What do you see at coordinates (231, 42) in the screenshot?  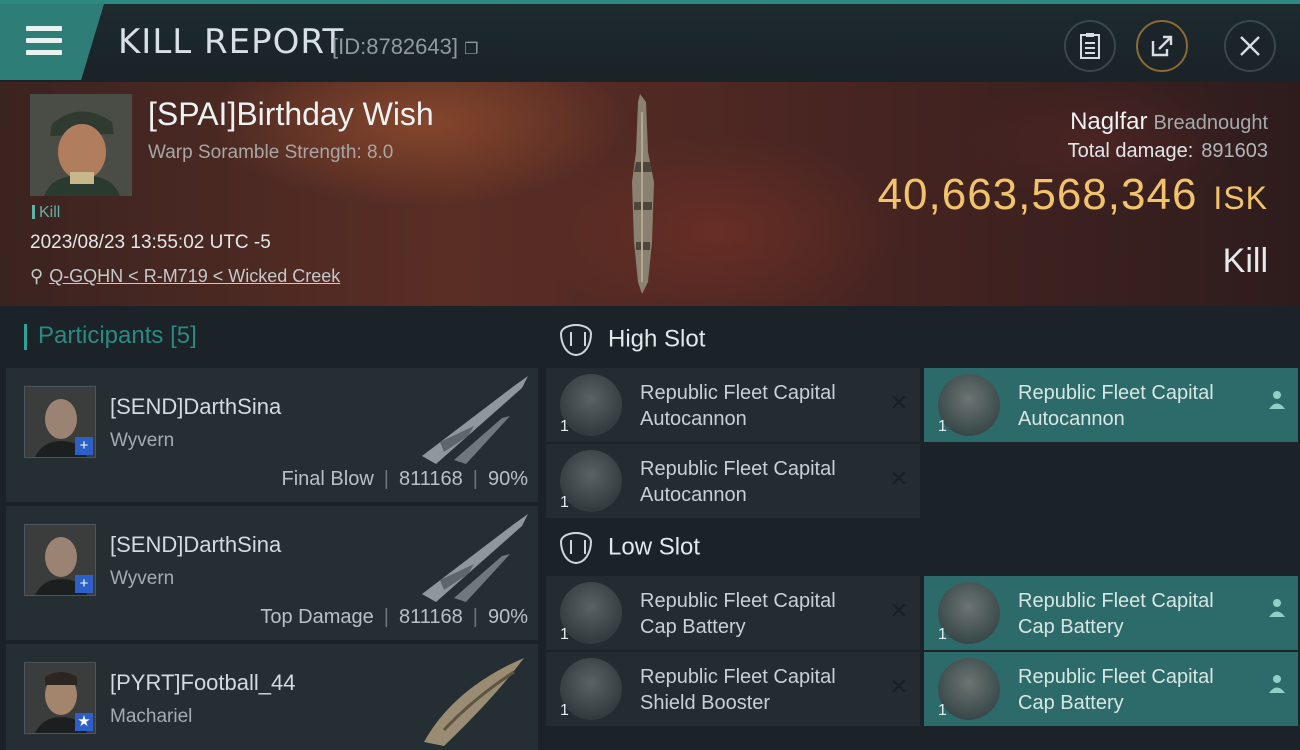 I see `page-title: KILL REPORT` at bounding box center [231, 42].